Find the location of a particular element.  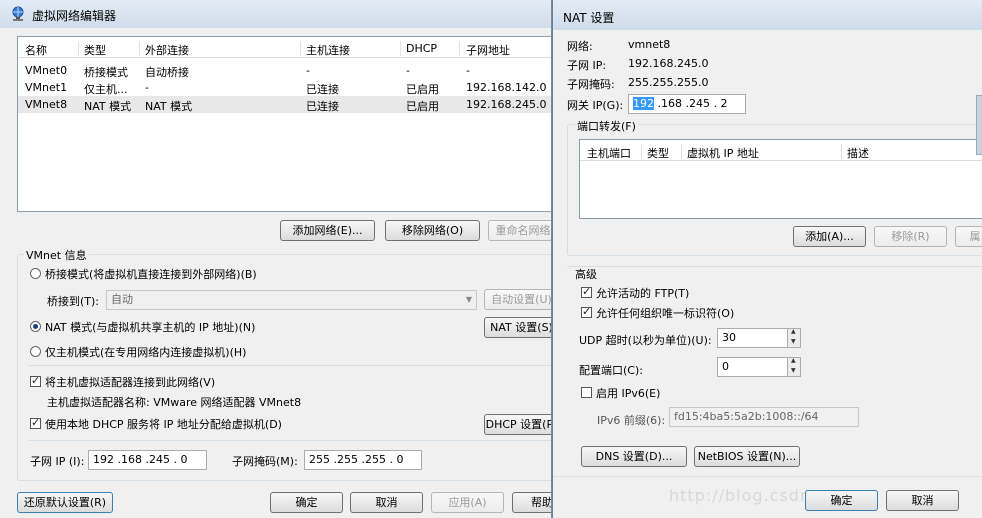

port-forwarding-label: 端口转发(F) is located at coordinates (606, 126).